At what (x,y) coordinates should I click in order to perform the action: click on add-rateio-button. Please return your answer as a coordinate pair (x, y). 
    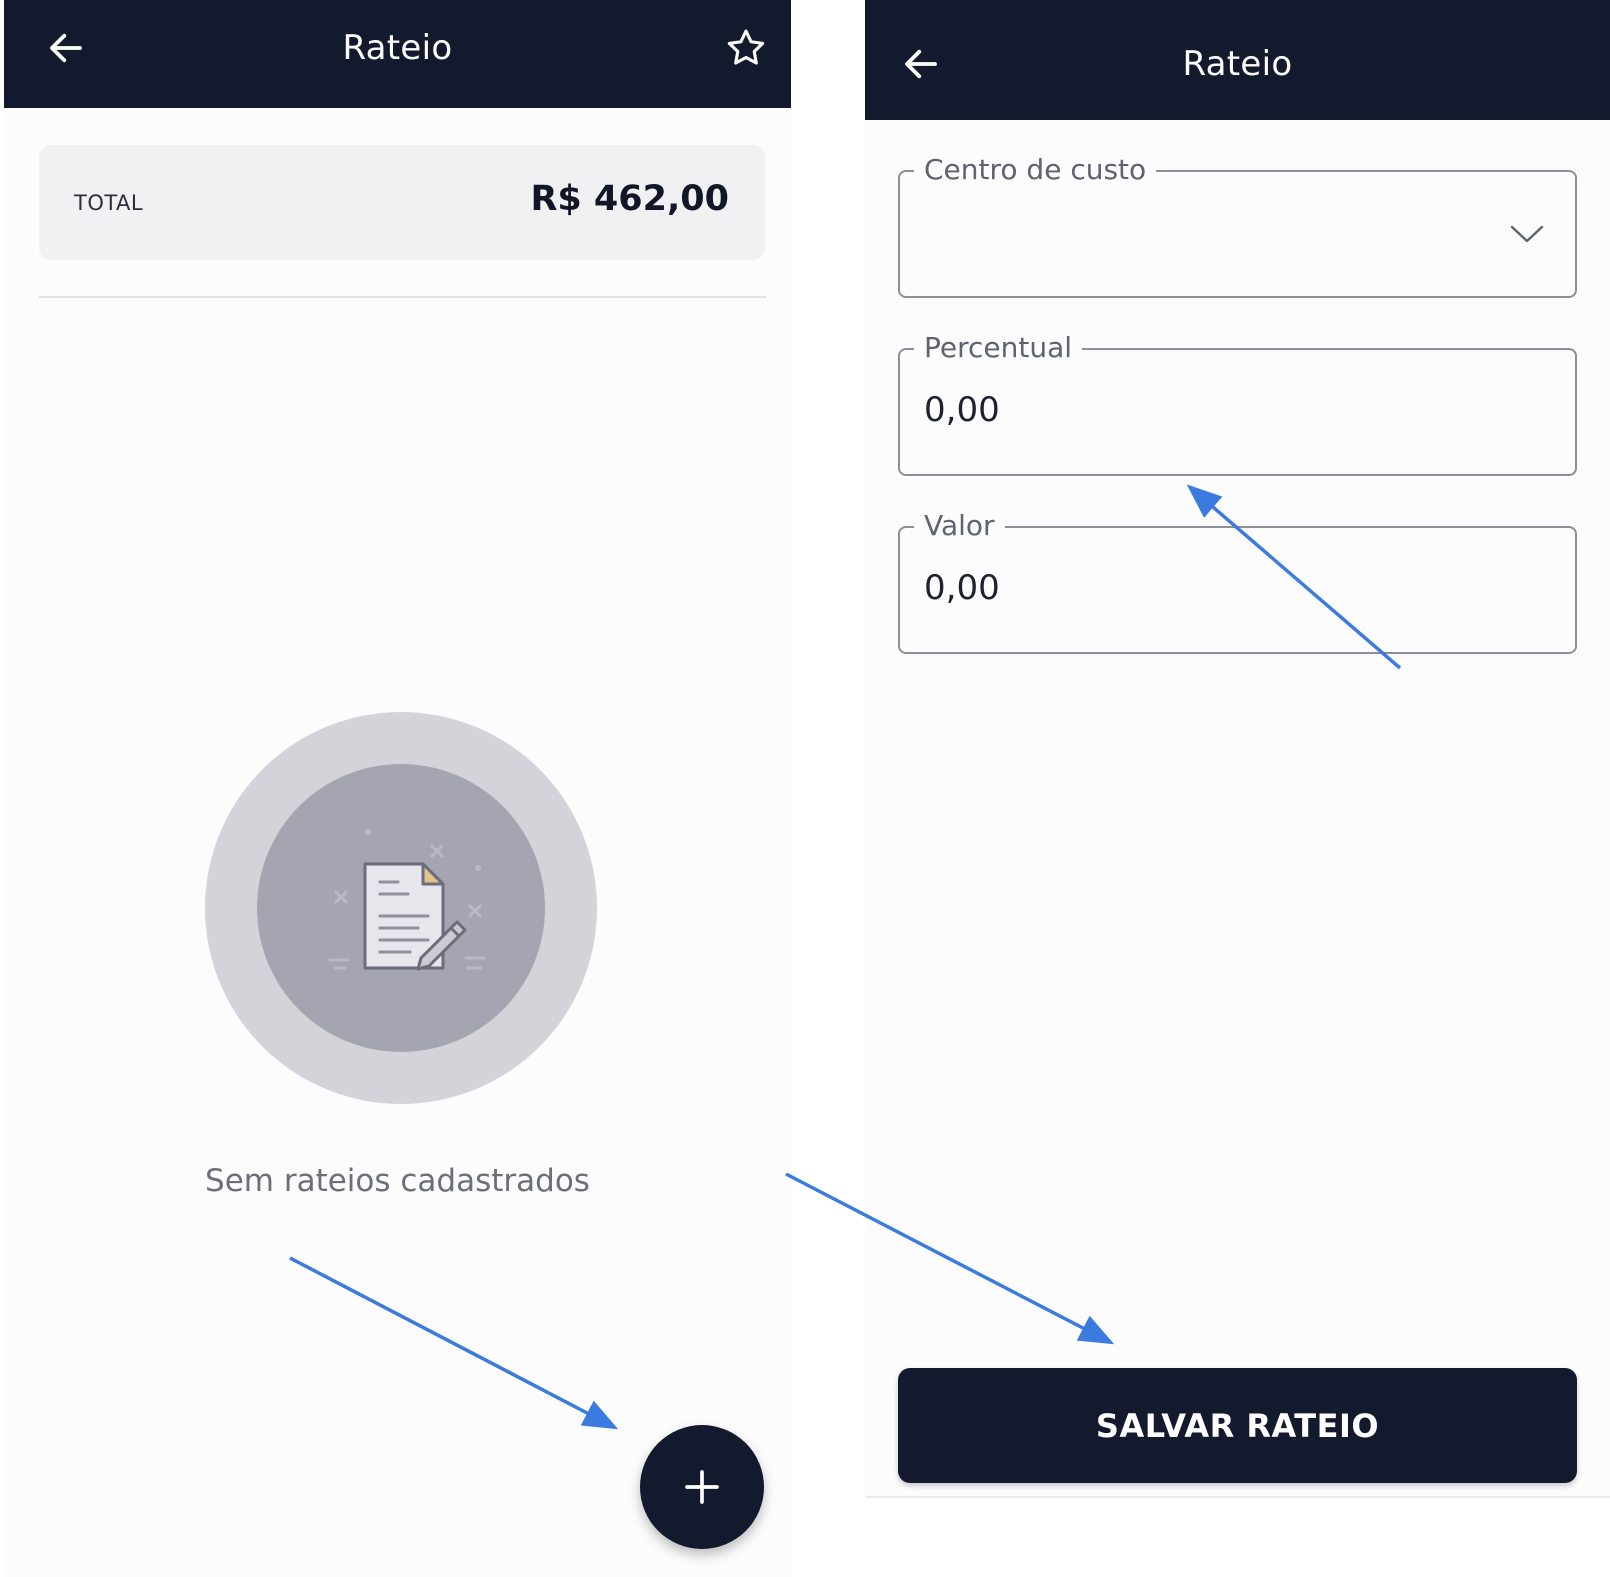
    Looking at the image, I should click on (702, 1487).